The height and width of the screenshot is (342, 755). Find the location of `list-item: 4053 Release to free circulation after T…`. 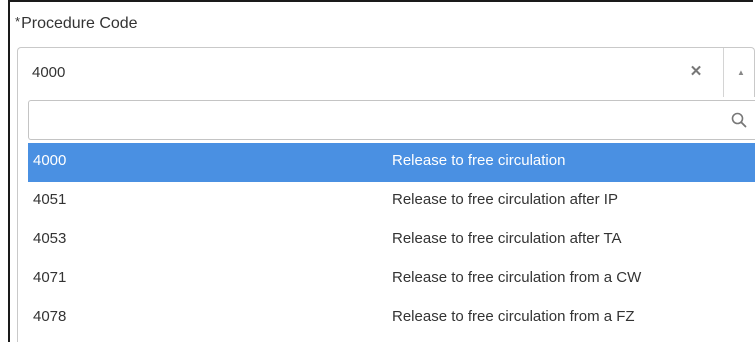

list-item: 4053 Release to free circulation after T… is located at coordinates (391, 240).